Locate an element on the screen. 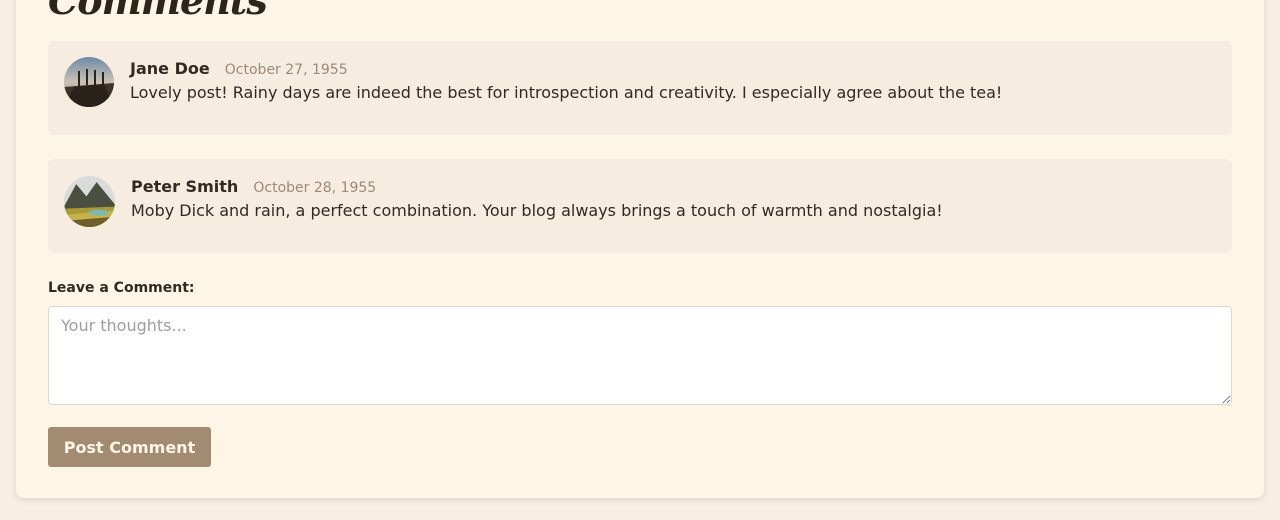  comment-date: October 27, 1955 is located at coordinates (286, 70).